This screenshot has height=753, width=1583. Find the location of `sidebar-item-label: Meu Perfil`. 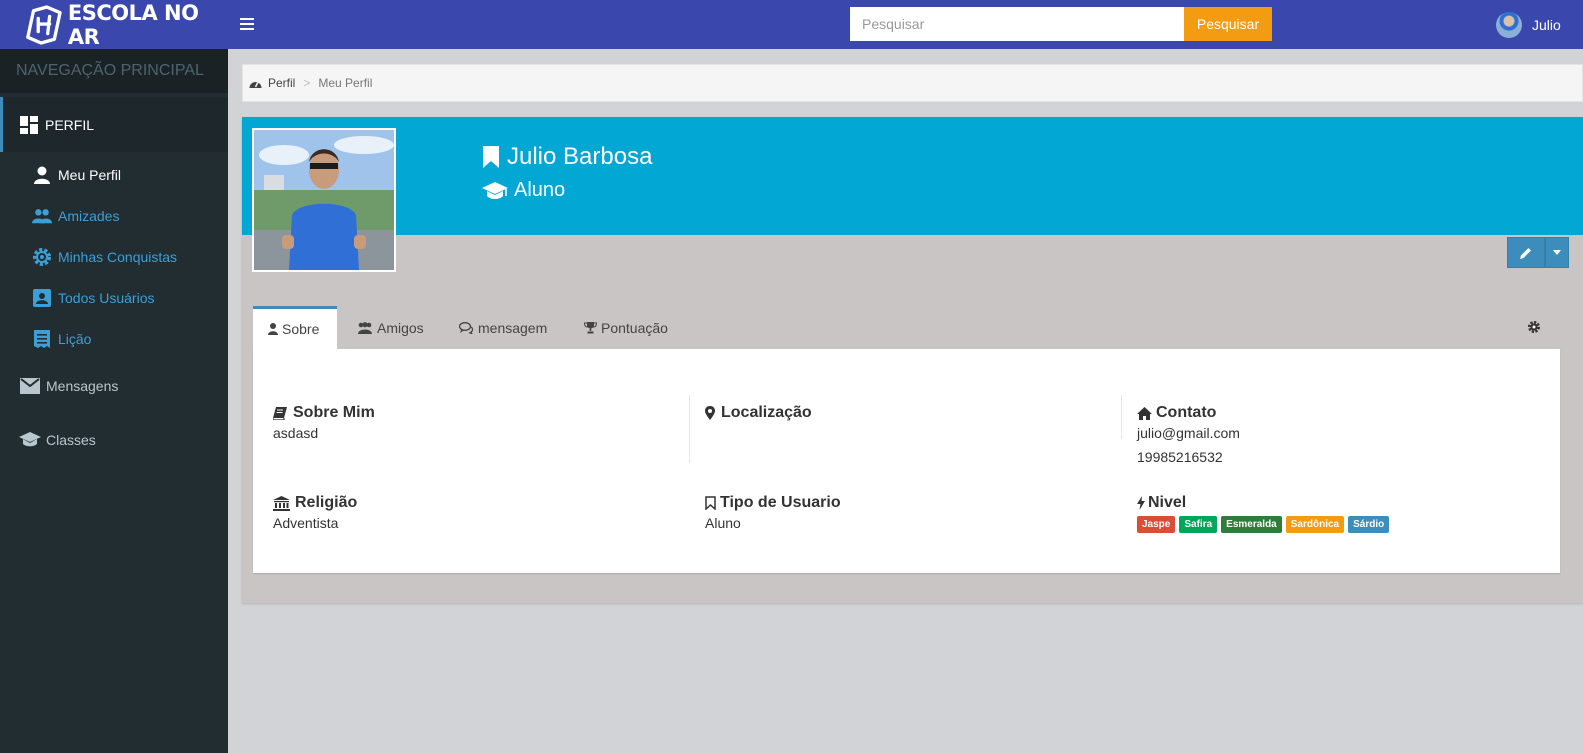

sidebar-item-label: Meu Perfil is located at coordinates (90, 174).